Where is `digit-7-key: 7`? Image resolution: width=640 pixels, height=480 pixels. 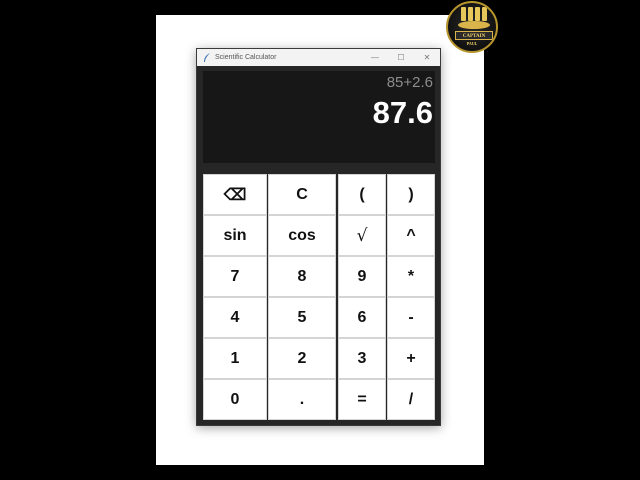 digit-7-key: 7 is located at coordinates (235, 276).